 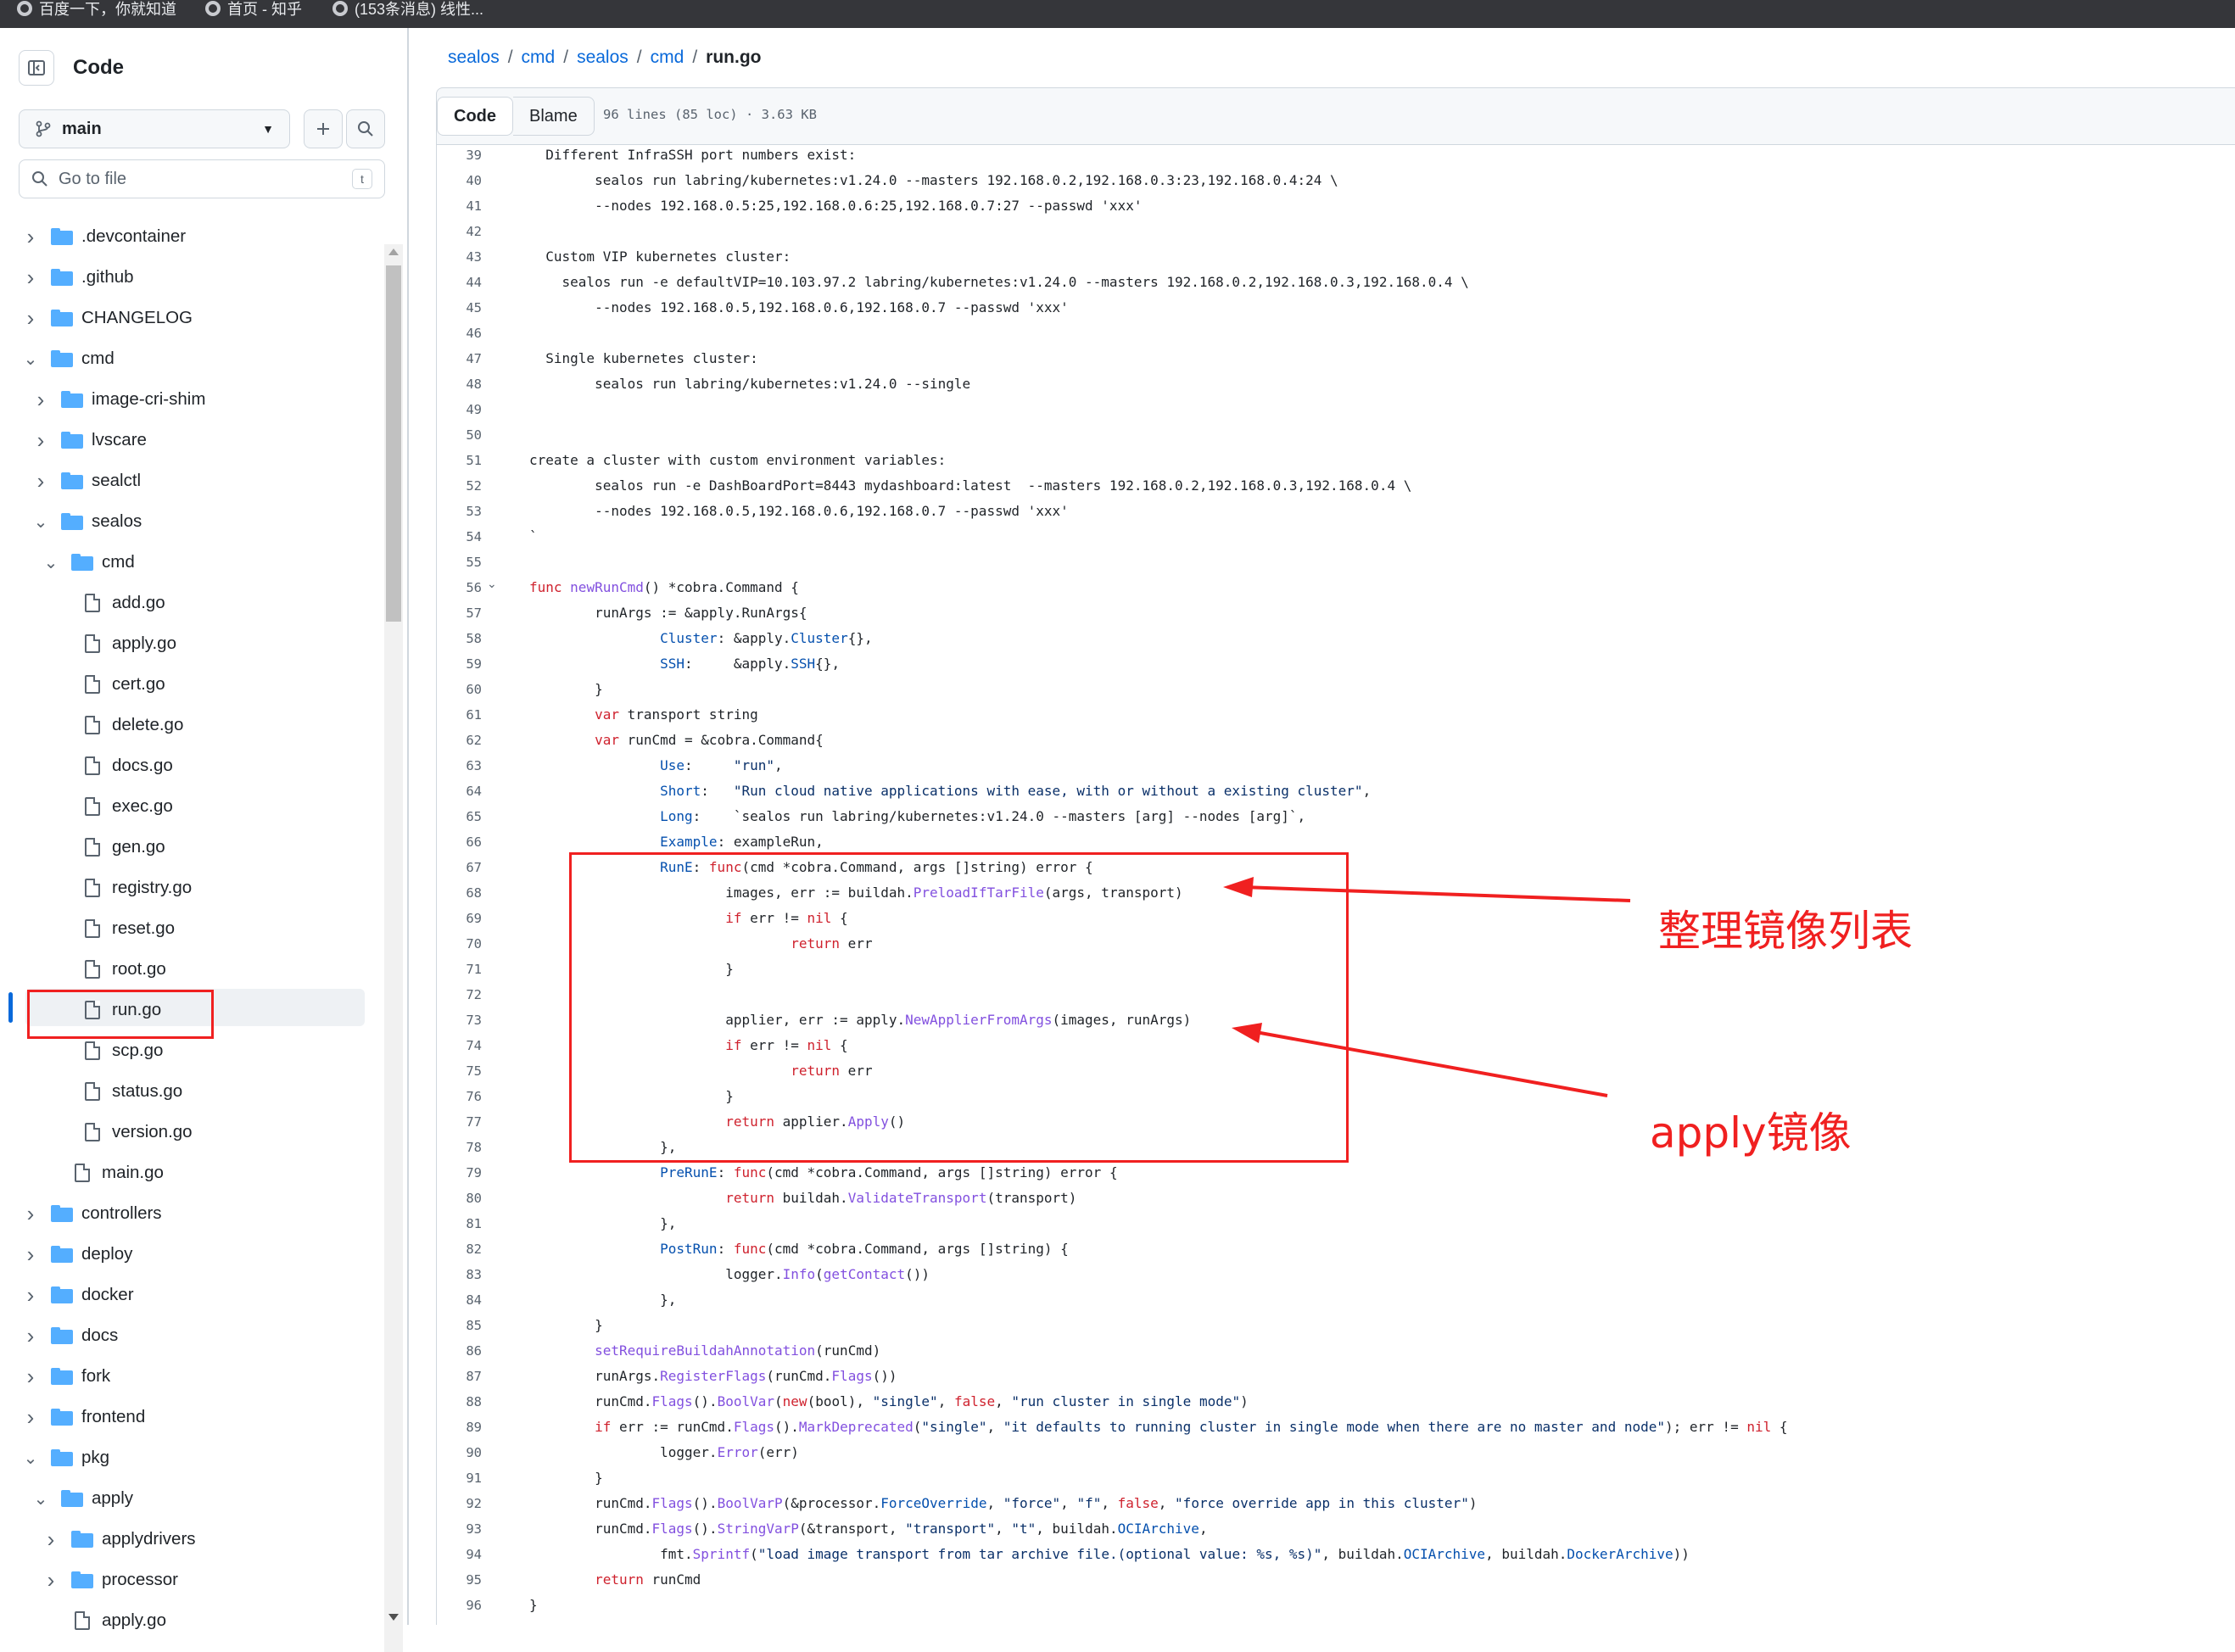 What do you see at coordinates (465, 1274) in the screenshot?
I see `line-number: 83` at bounding box center [465, 1274].